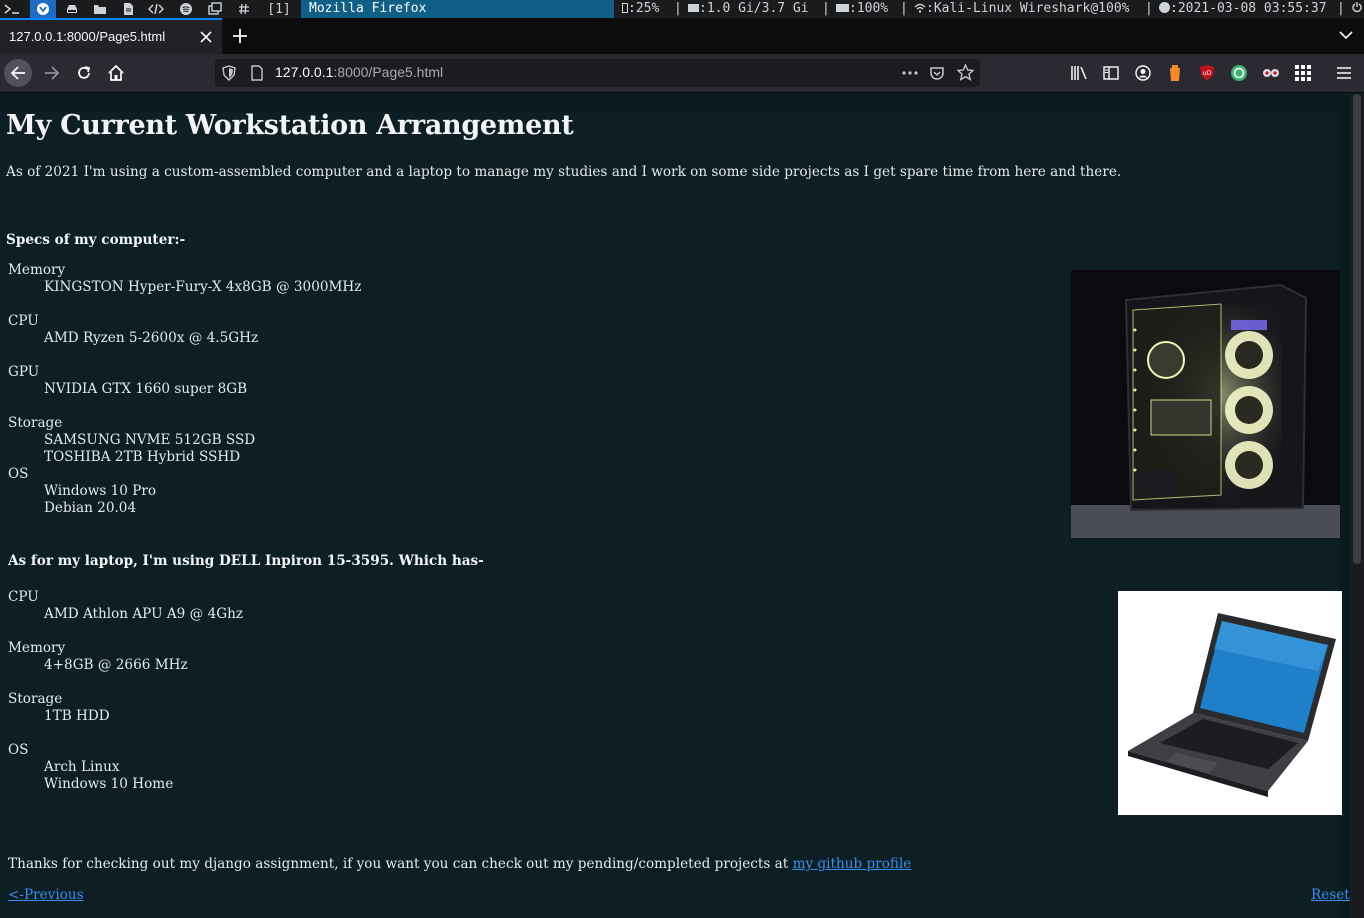 The image size is (1364, 918). I want to click on spec-value: Windows 10 Pro, so click(100, 491).